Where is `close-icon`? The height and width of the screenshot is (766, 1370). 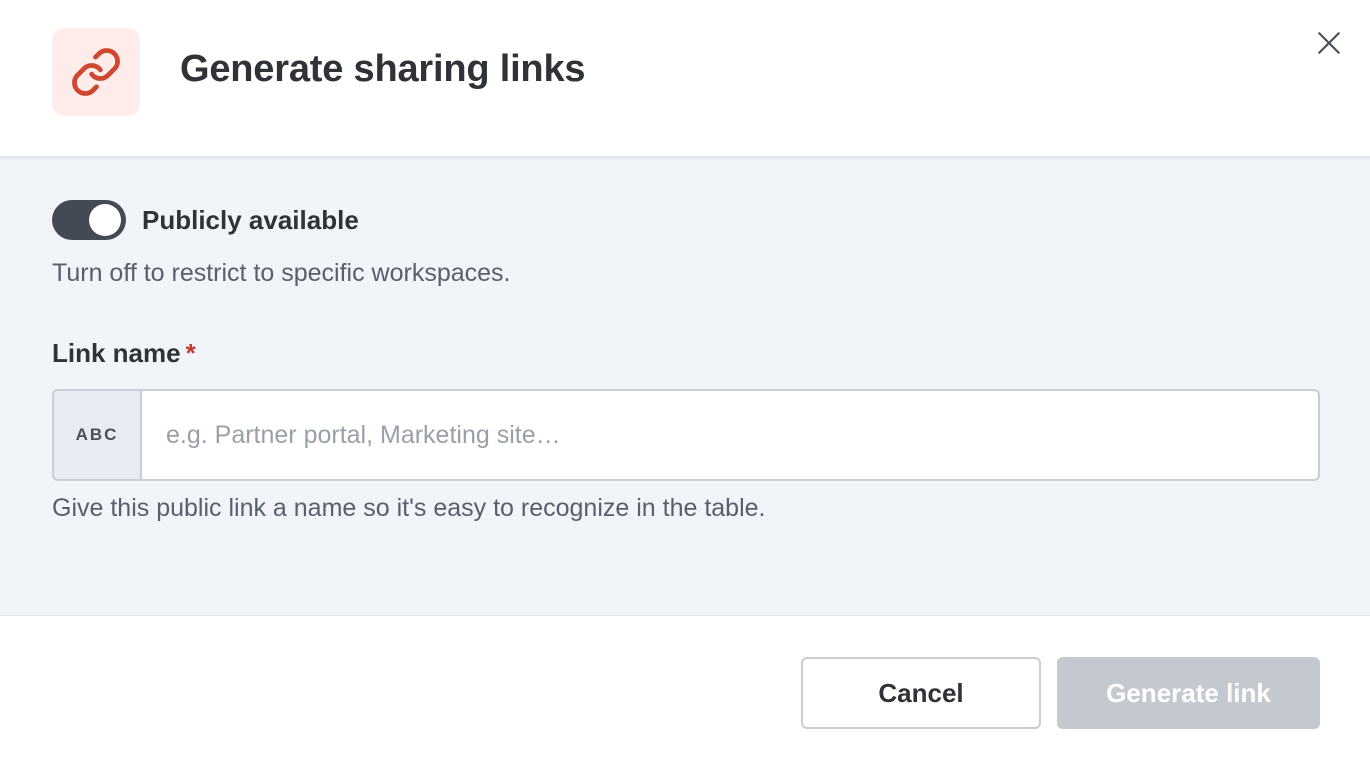 close-icon is located at coordinates (1329, 43).